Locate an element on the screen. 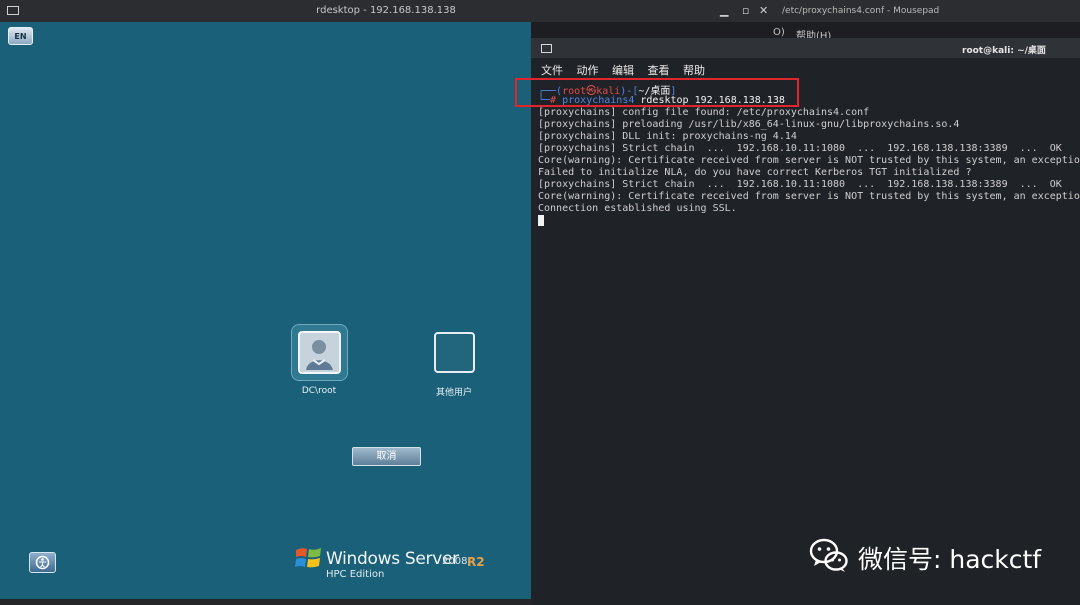  close-icon: ✕ is located at coordinates (763, 10).